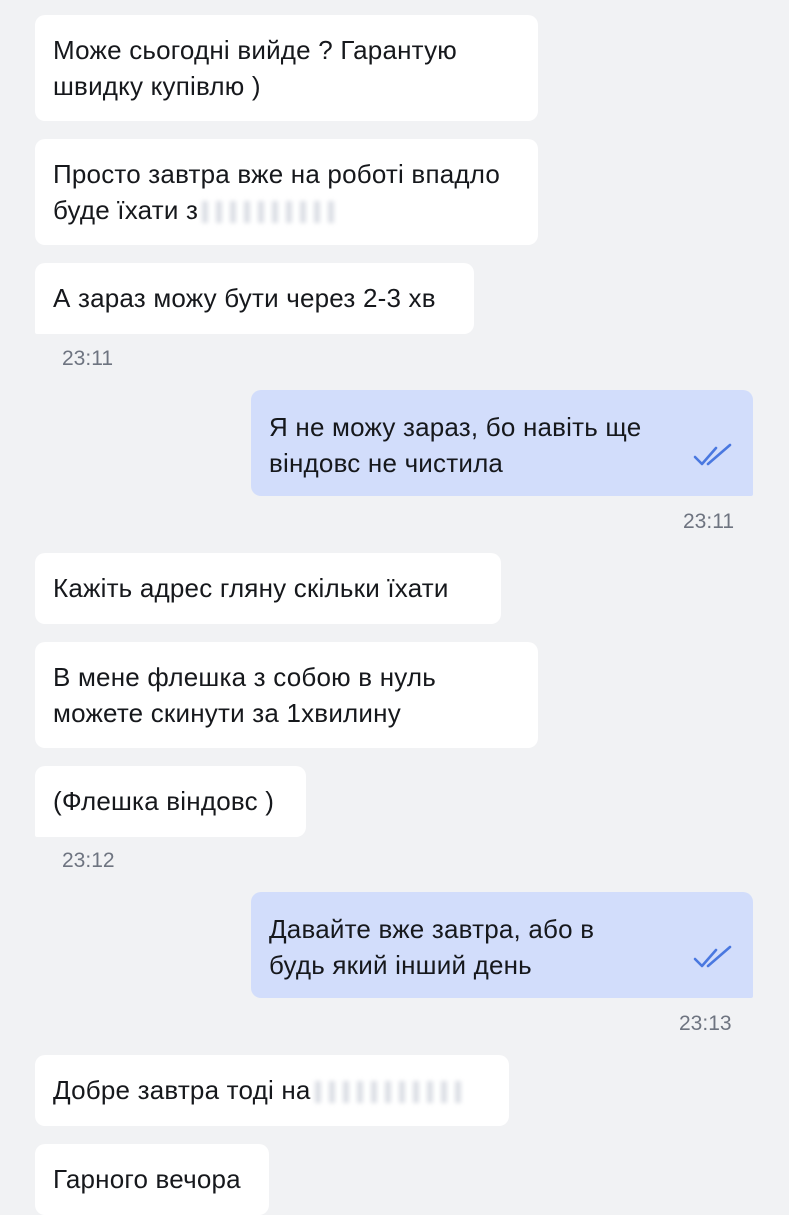  Describe the element at coordinates (251, 588) in the screenshot. I see `message-text: Кажіть адрес гляну скільки їхати` at that location.